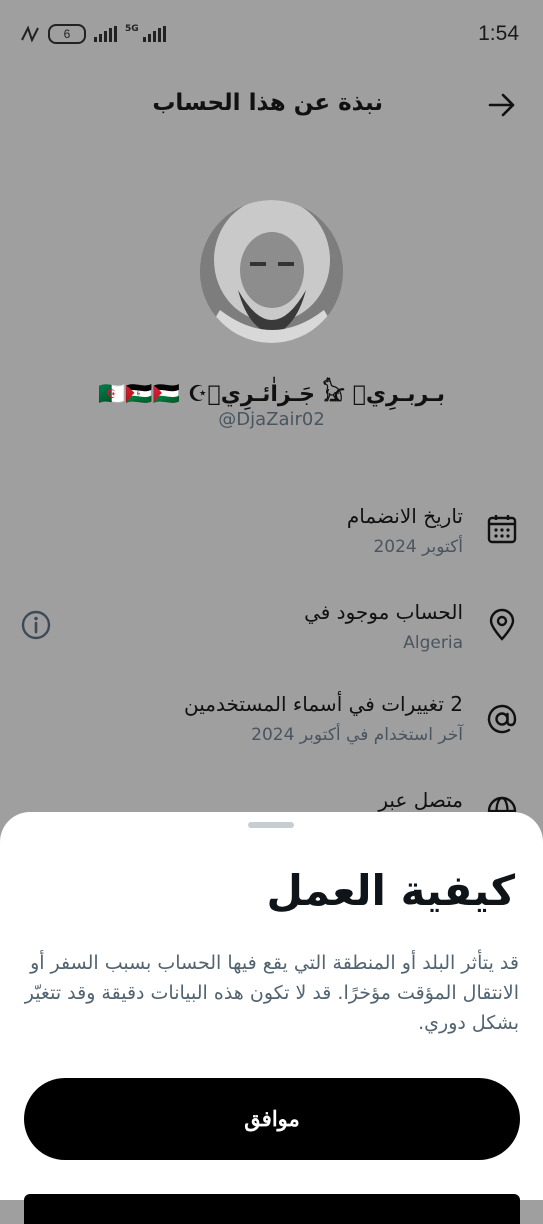 The height and width of the screenshot is (1224, 543). Describe the element at coordinates (498, 33) in the screenshot. I see `clock: 1:54` at that location.